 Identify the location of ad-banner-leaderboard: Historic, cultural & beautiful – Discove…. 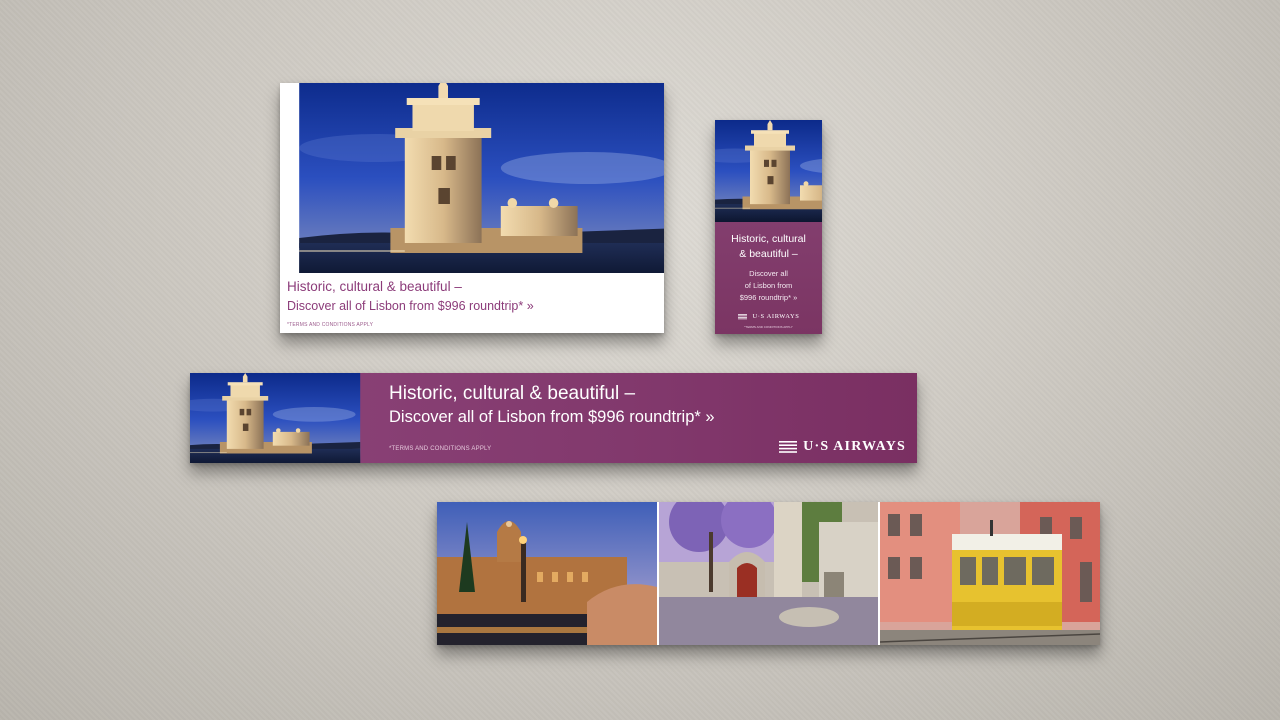
(553, 418).